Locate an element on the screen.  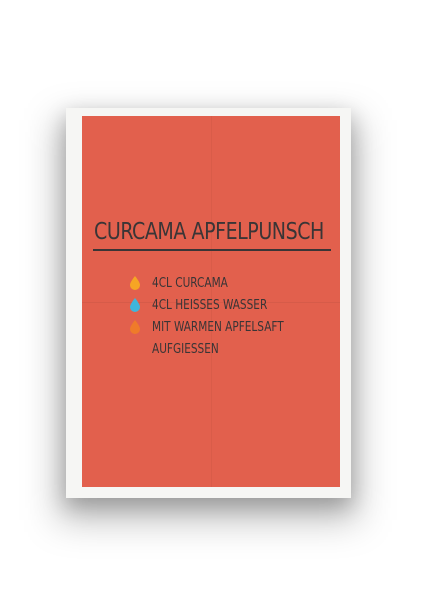
ingredient-continuation: aufgiessen is located at coordinates (230, 349).